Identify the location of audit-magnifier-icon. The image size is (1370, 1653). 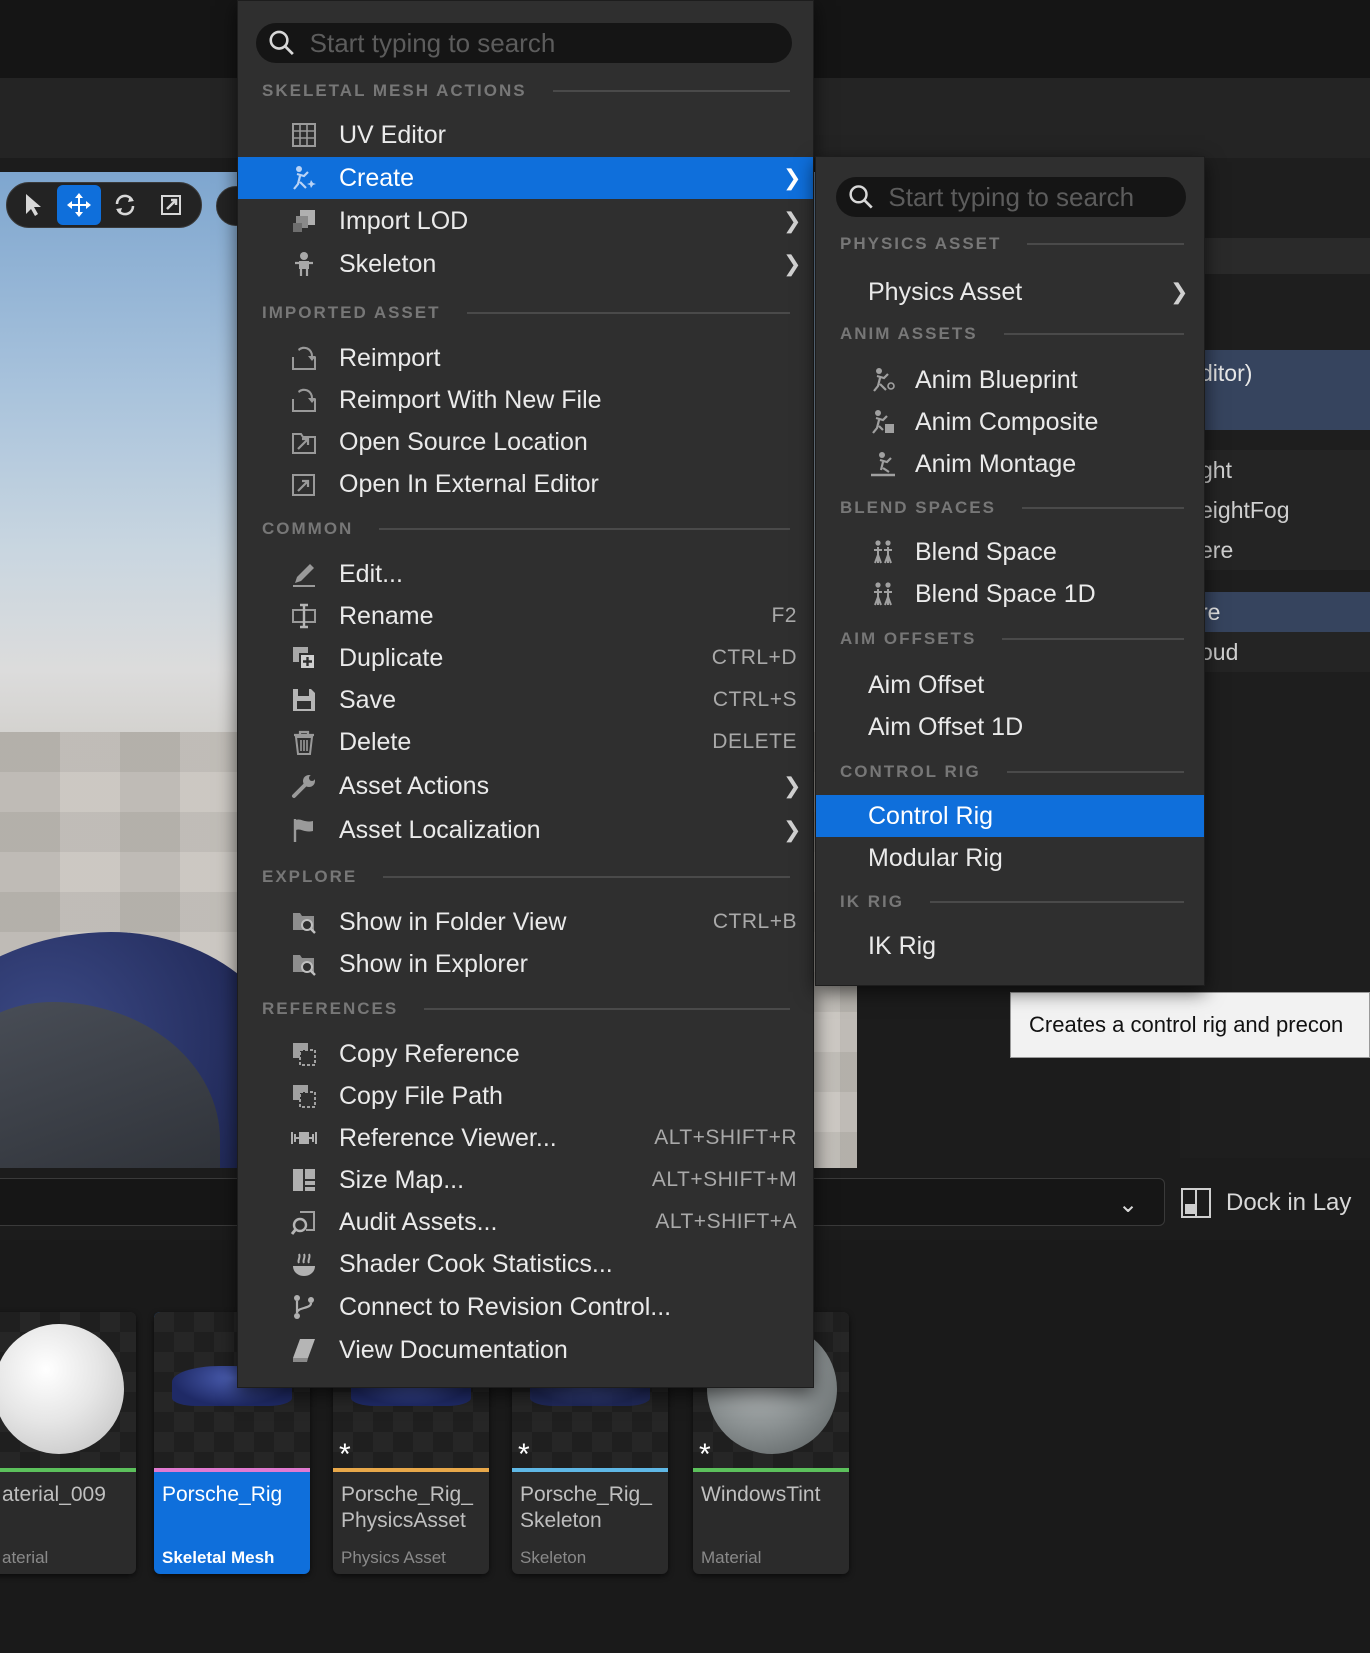
(304, 1222).